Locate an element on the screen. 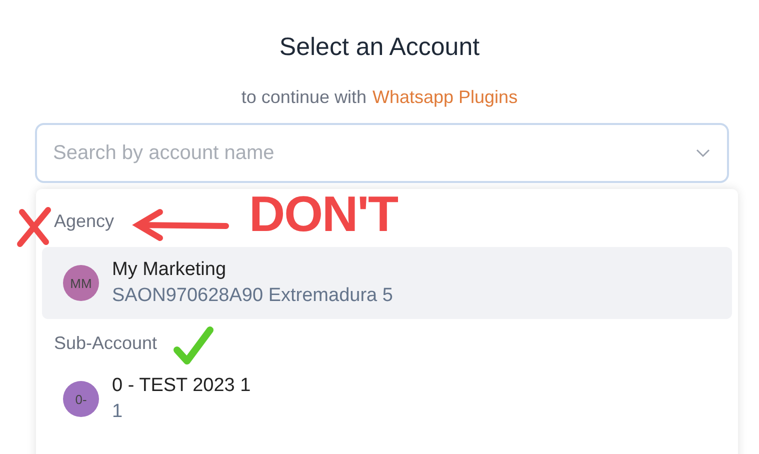 The image size is (759, 454). group-label: Agency is located at coordinates (84, 222).